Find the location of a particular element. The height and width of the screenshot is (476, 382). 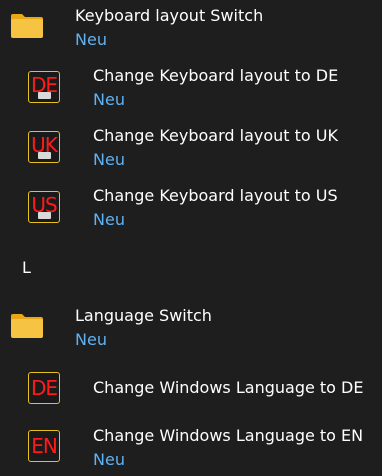

folder-keyboard-layout-switch: Keyboard layout Switch Neu is located at coordinates (191, 28).